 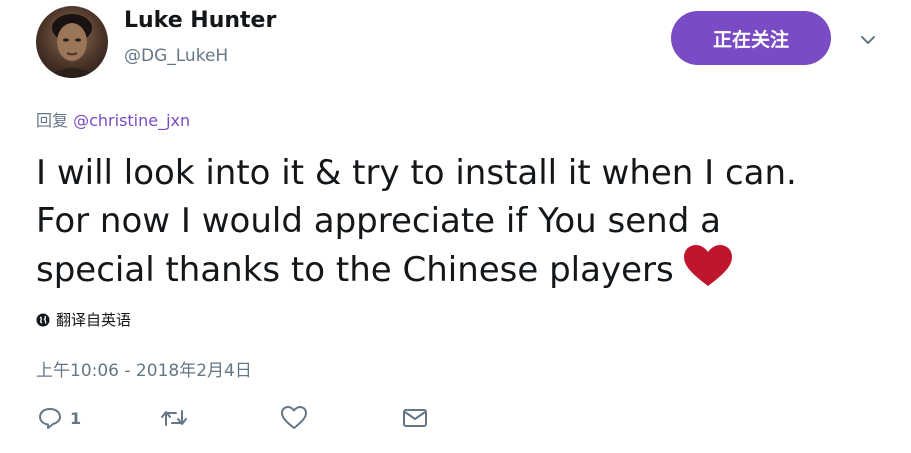 I want to click on avatar, so click(x=72, y=42).